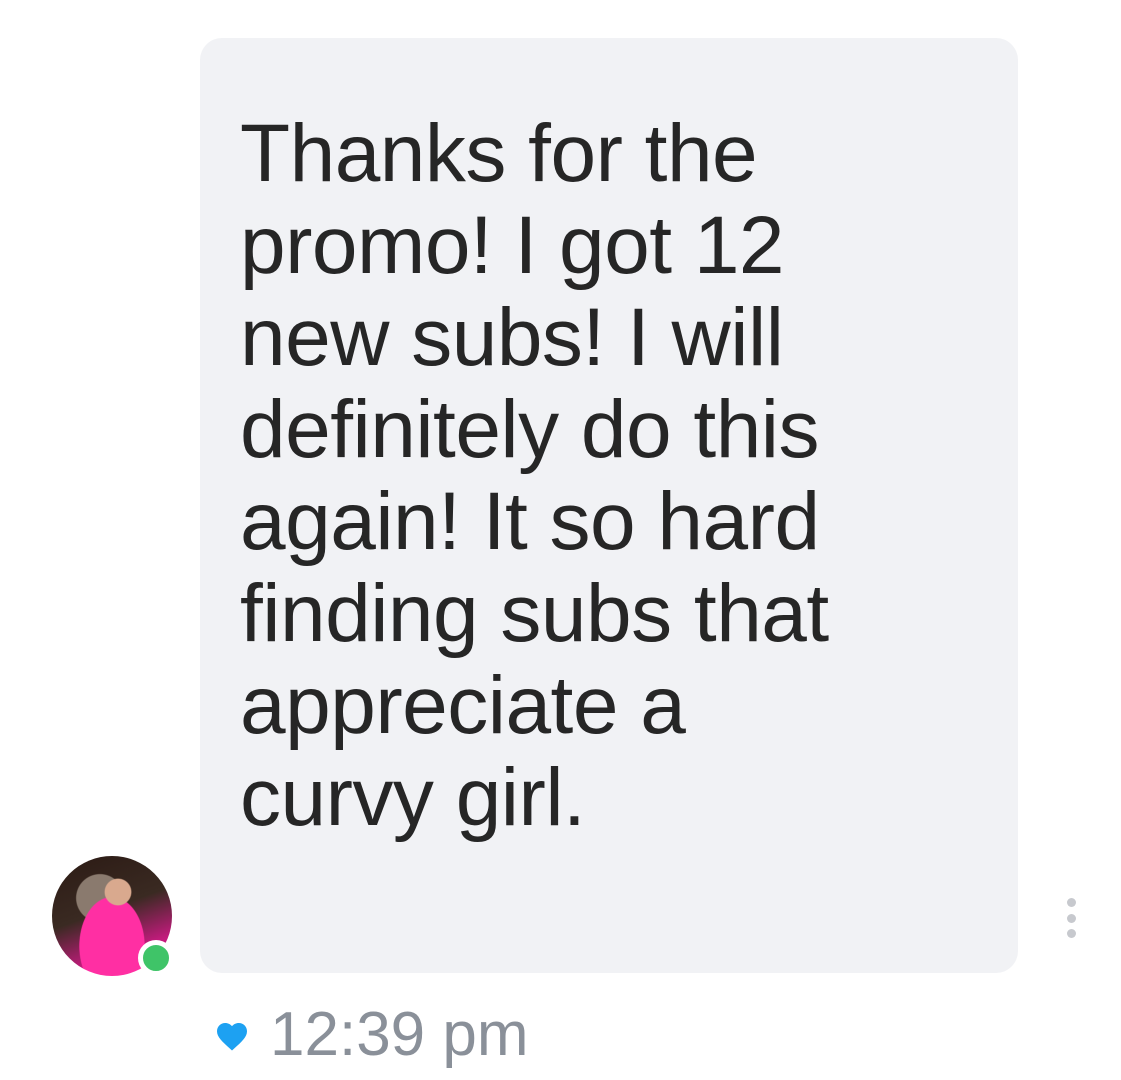 This screenshot has height=1080, width=1121. I want to click on heart-icon, so click(232, 1035).